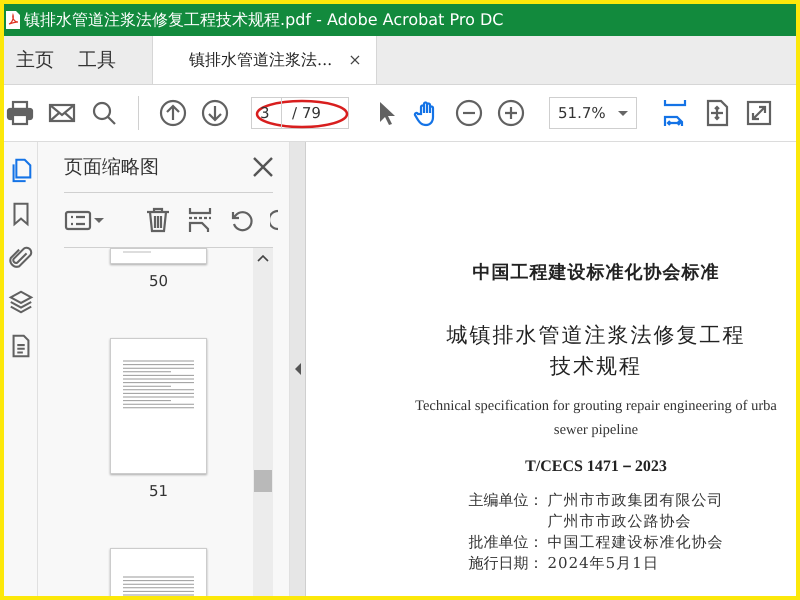 The height and width of the screenshot is (600, 800). What do you see at coordinates (636, 500) in the screenshot?
I see `field-value: 广州市市政集团有限公司` at bounding box center [636, 500].